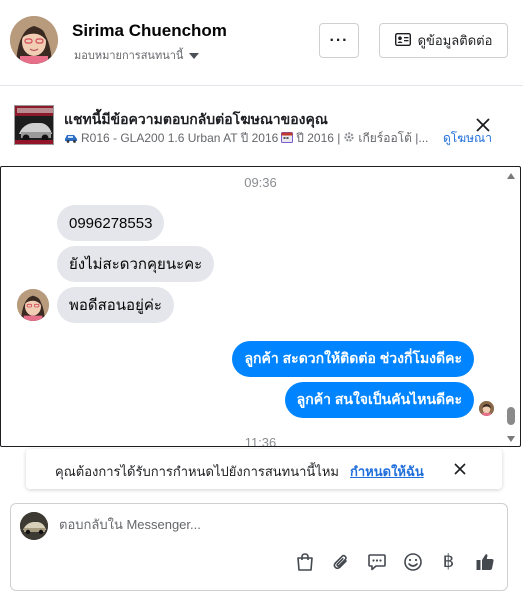  I want to click on reply-input, so click(269, 524).